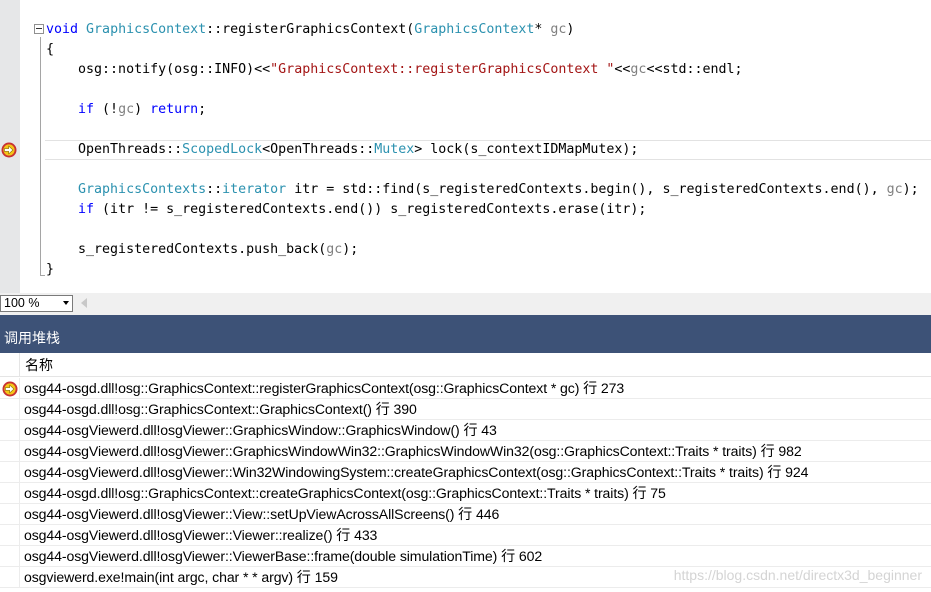 The height and width of the screenshot is (592, 931). I want to click on call-stack-title-bar: 调用堆栈, so click(465, 338).